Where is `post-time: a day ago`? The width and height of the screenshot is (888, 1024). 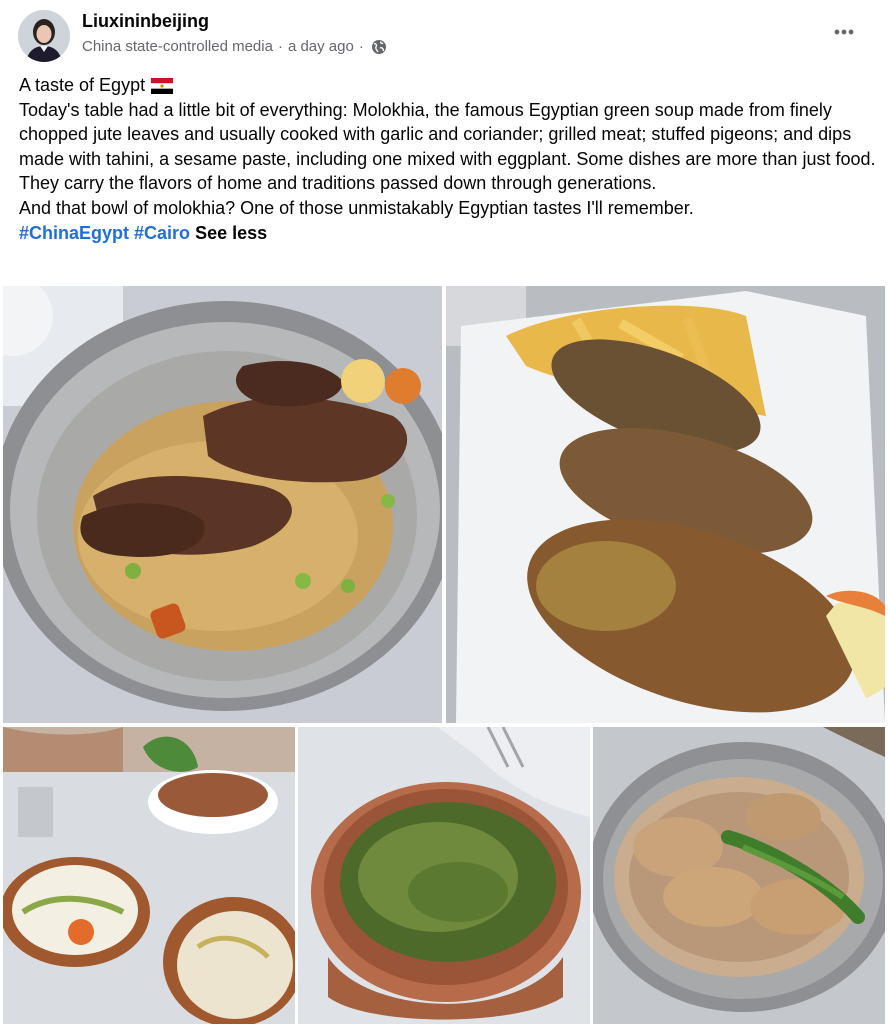 post-time: a day ago is located at coordinates (321, 46).